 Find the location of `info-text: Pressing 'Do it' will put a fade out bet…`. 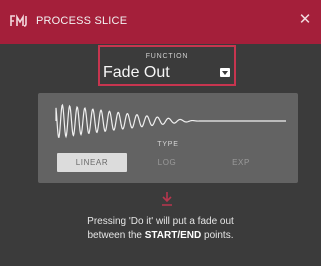

info-text: Pressing 'Do it' will put a fade out bet… is located at coordinates (160, 229).